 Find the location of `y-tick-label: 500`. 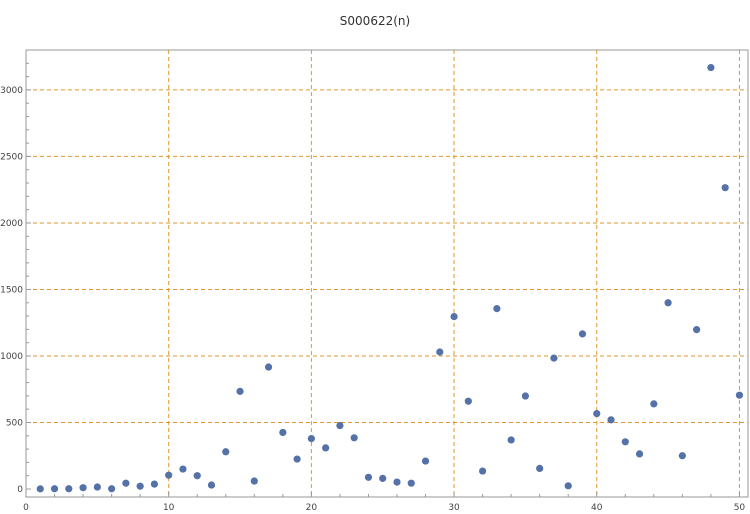

y-tick-label: 500 is located at coordinates (14, 424).